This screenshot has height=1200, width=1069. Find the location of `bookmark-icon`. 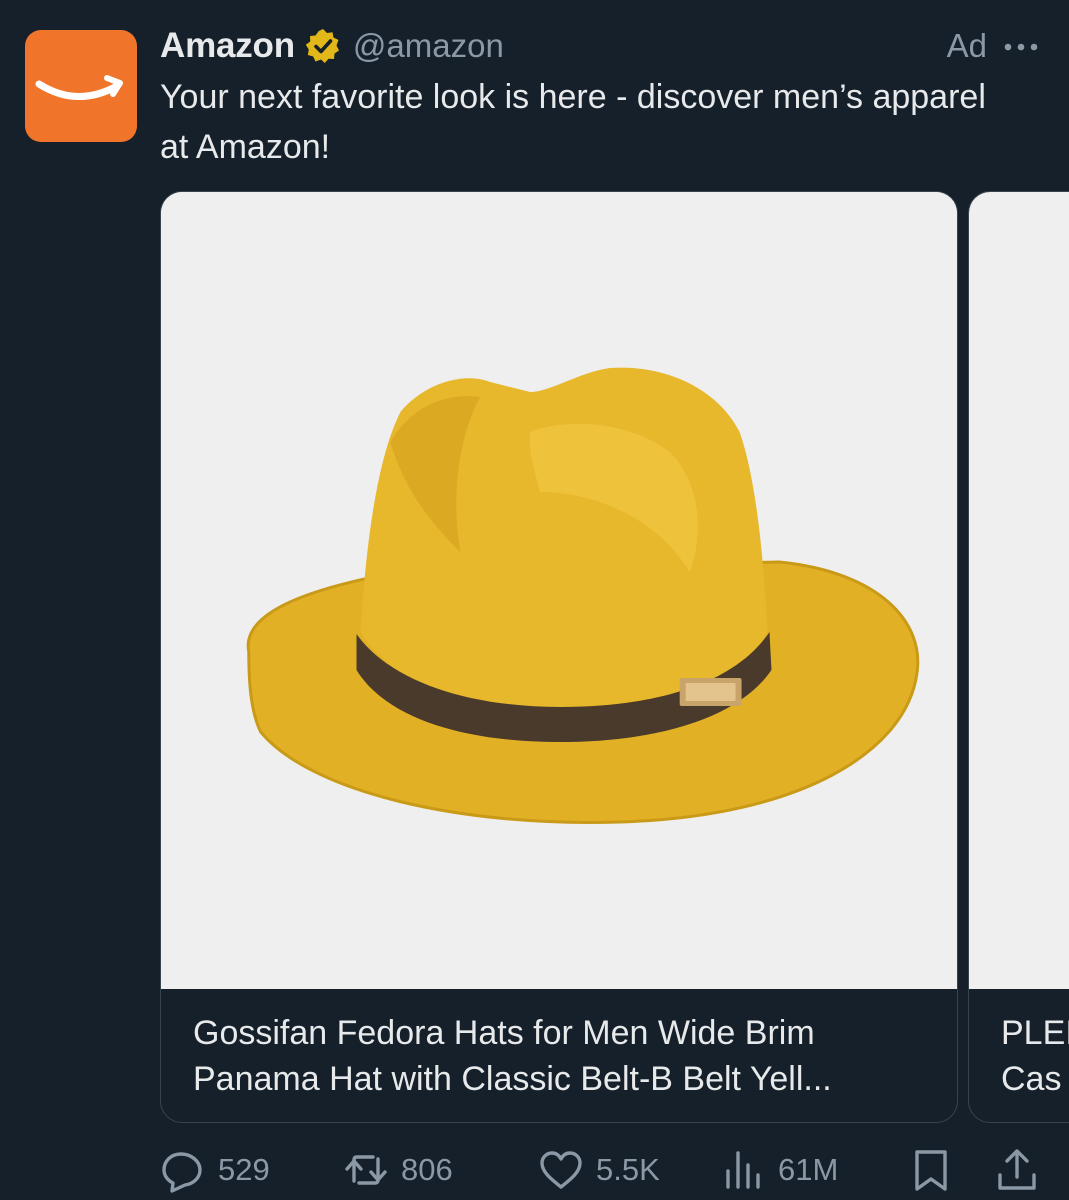

bookmark-icon is located at coordinates (931, 1170).